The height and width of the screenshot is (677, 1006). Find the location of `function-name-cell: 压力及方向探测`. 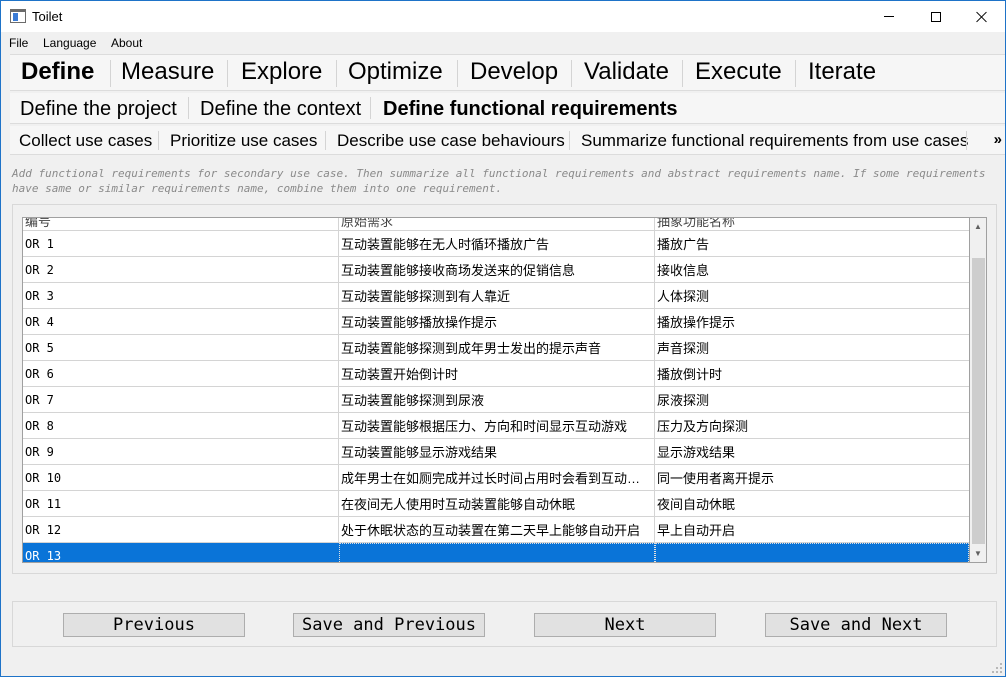

function-name-cell: 压力及方向探测 is located at coordinates (812, 425).